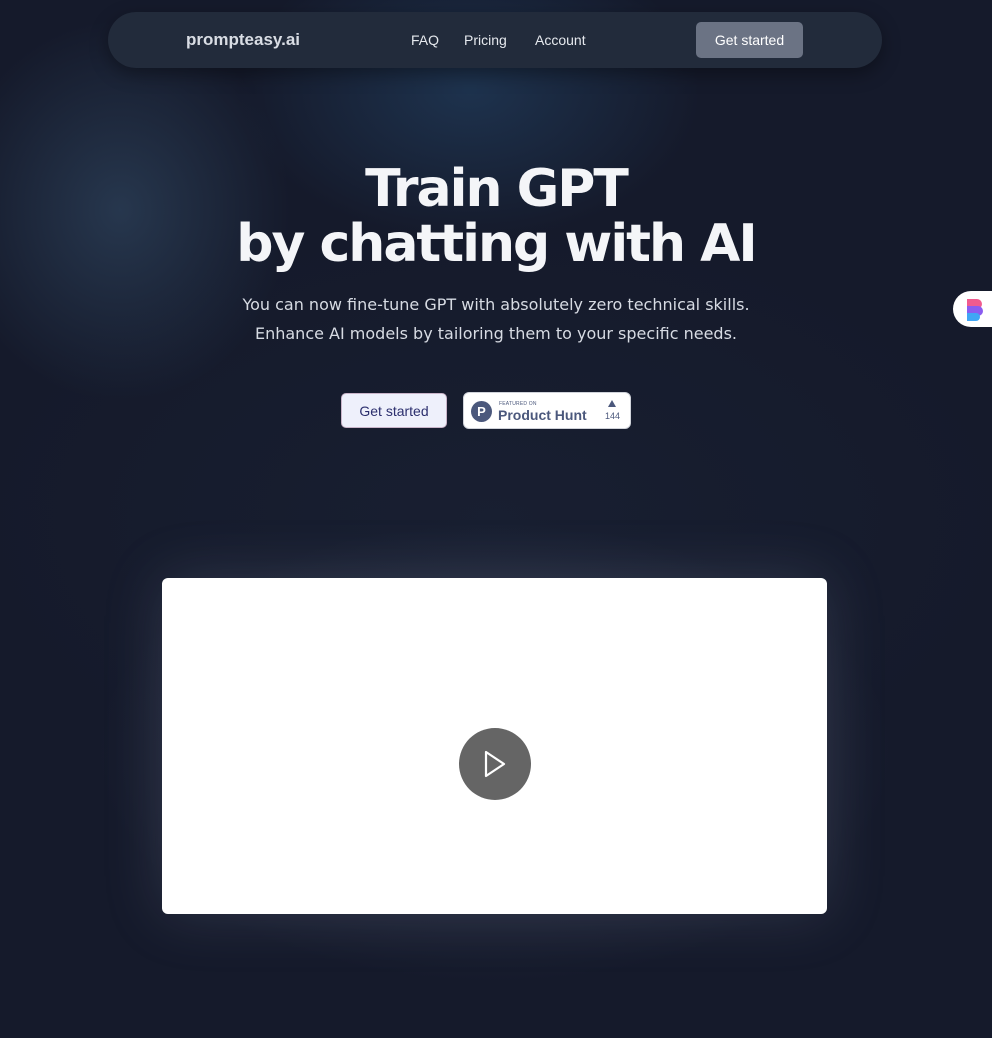 This screenshot has width=992, height=1038. What do you see at coordinates (560, 40) in the screenshot?
I see `nav-link-account: Account` at bounding box center [560, 40].